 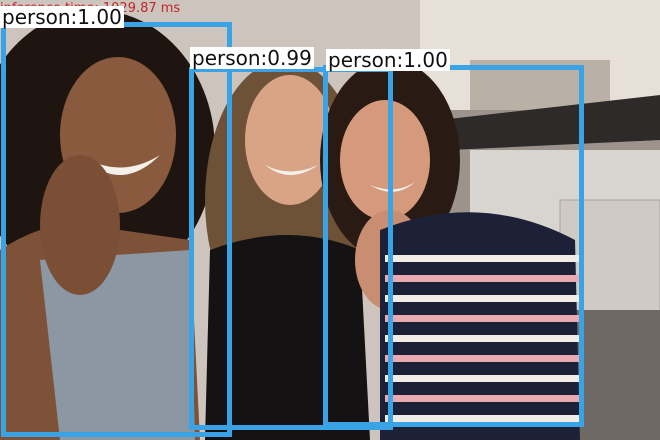 What do you see at coordinates (388, 60) in the screenshot?
I see `detection-label-3: person:1.00` at bounding box center [388, 60].